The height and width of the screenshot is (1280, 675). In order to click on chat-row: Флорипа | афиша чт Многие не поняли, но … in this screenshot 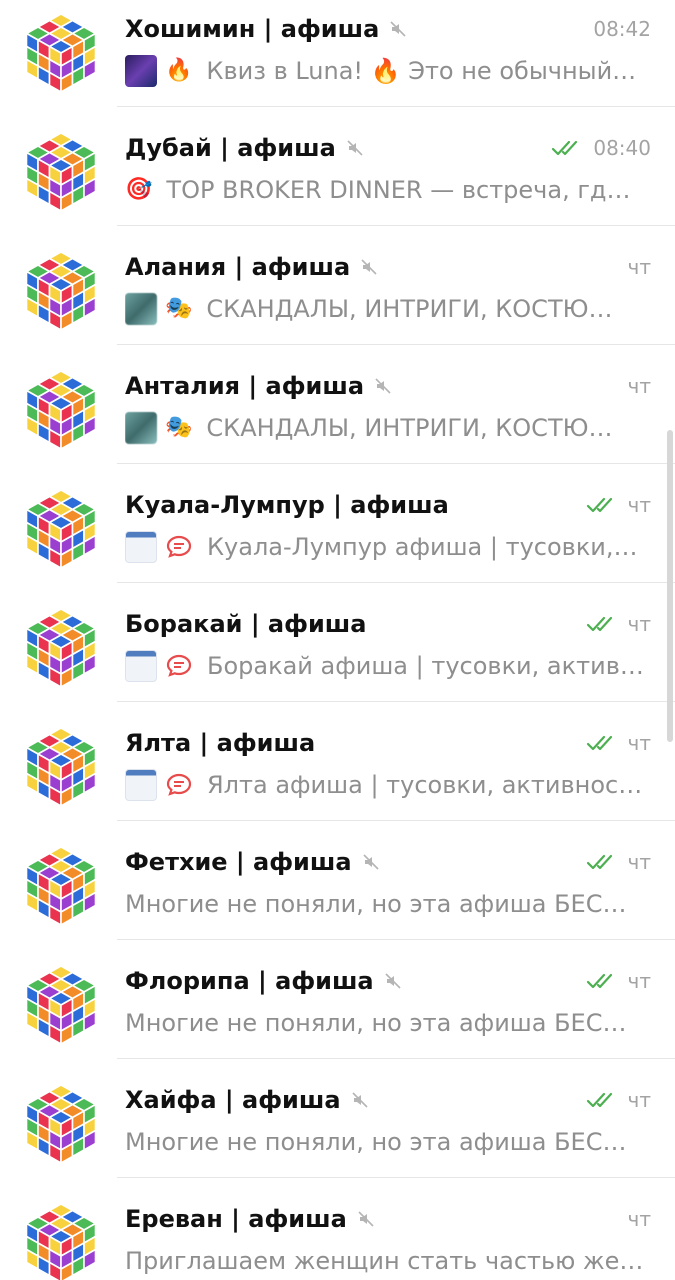, I will do `click(337, 999)`.